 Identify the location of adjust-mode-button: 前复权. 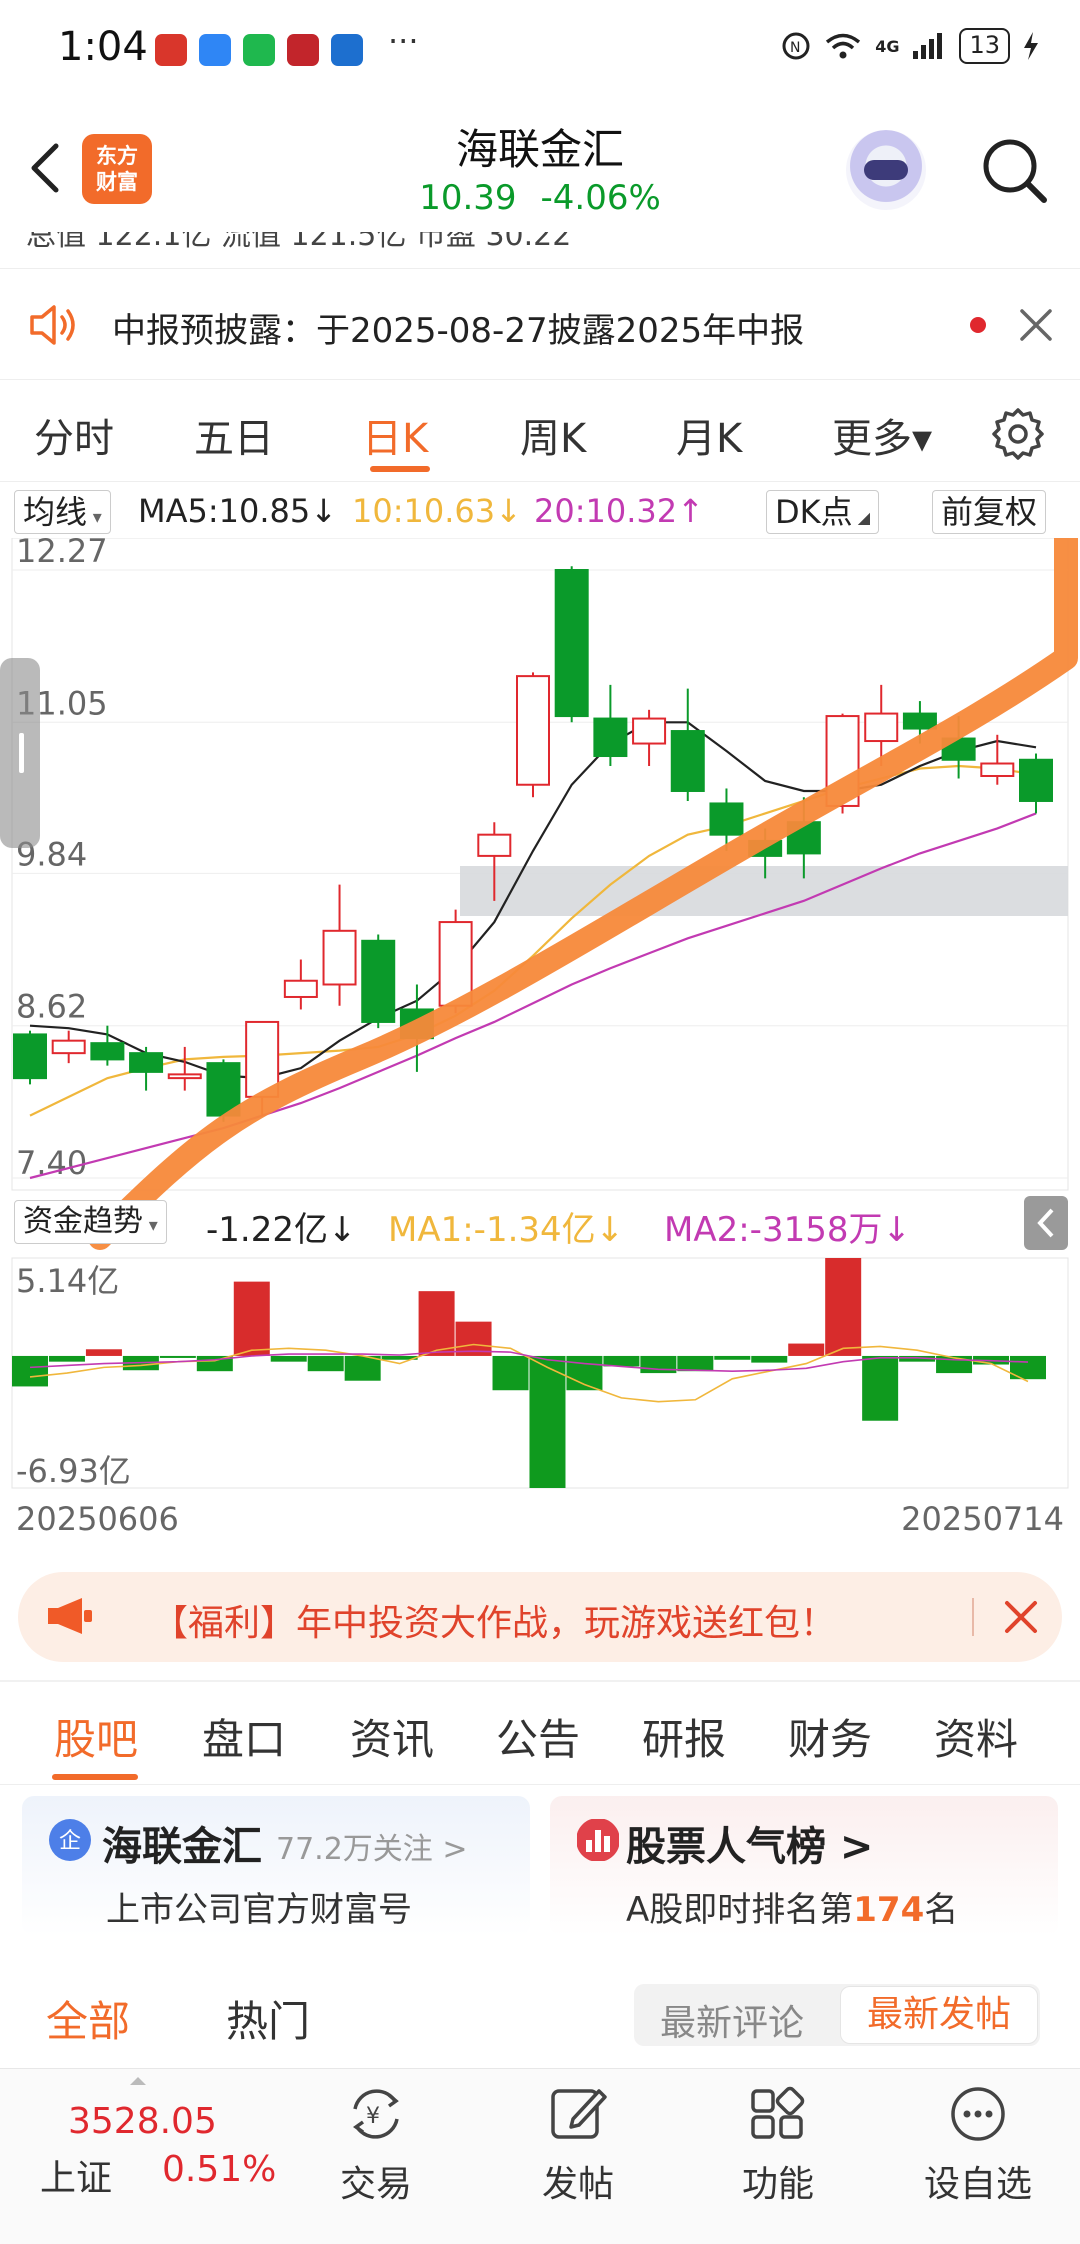
(989, 512).